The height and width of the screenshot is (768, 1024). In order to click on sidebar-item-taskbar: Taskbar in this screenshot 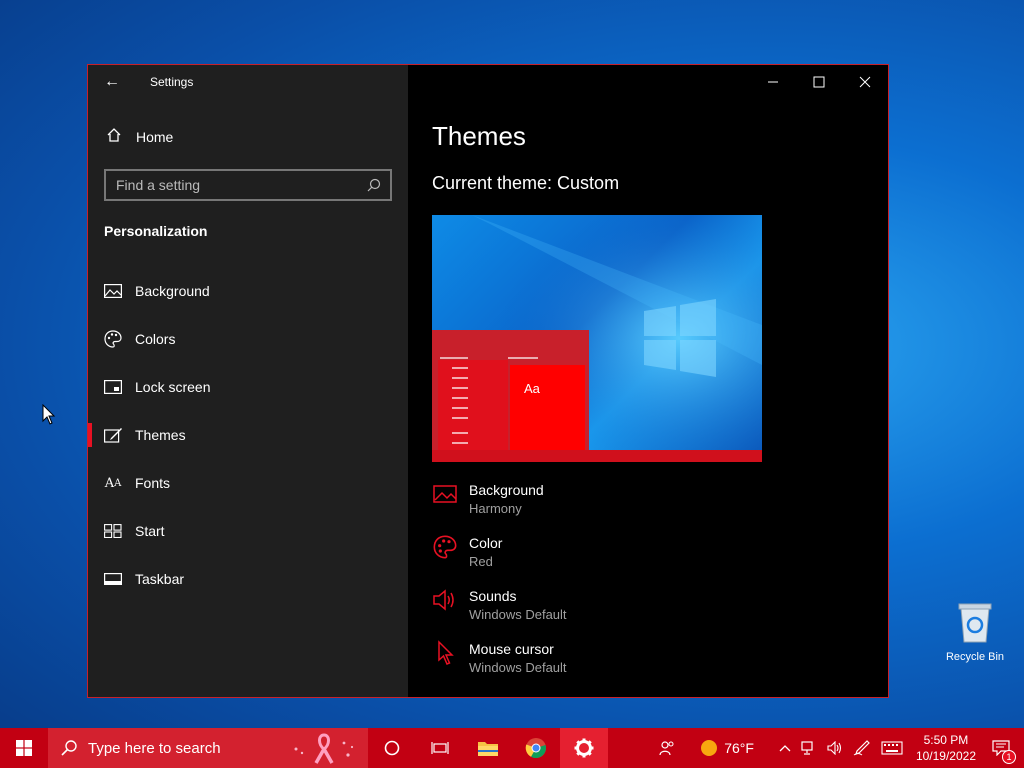, I will do `click(248, 579)`.